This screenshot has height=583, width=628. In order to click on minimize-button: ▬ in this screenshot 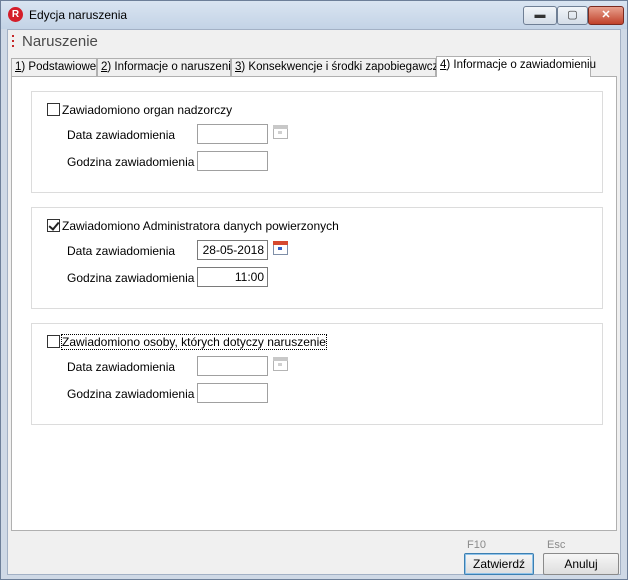, I will do `click(540, 15)`.